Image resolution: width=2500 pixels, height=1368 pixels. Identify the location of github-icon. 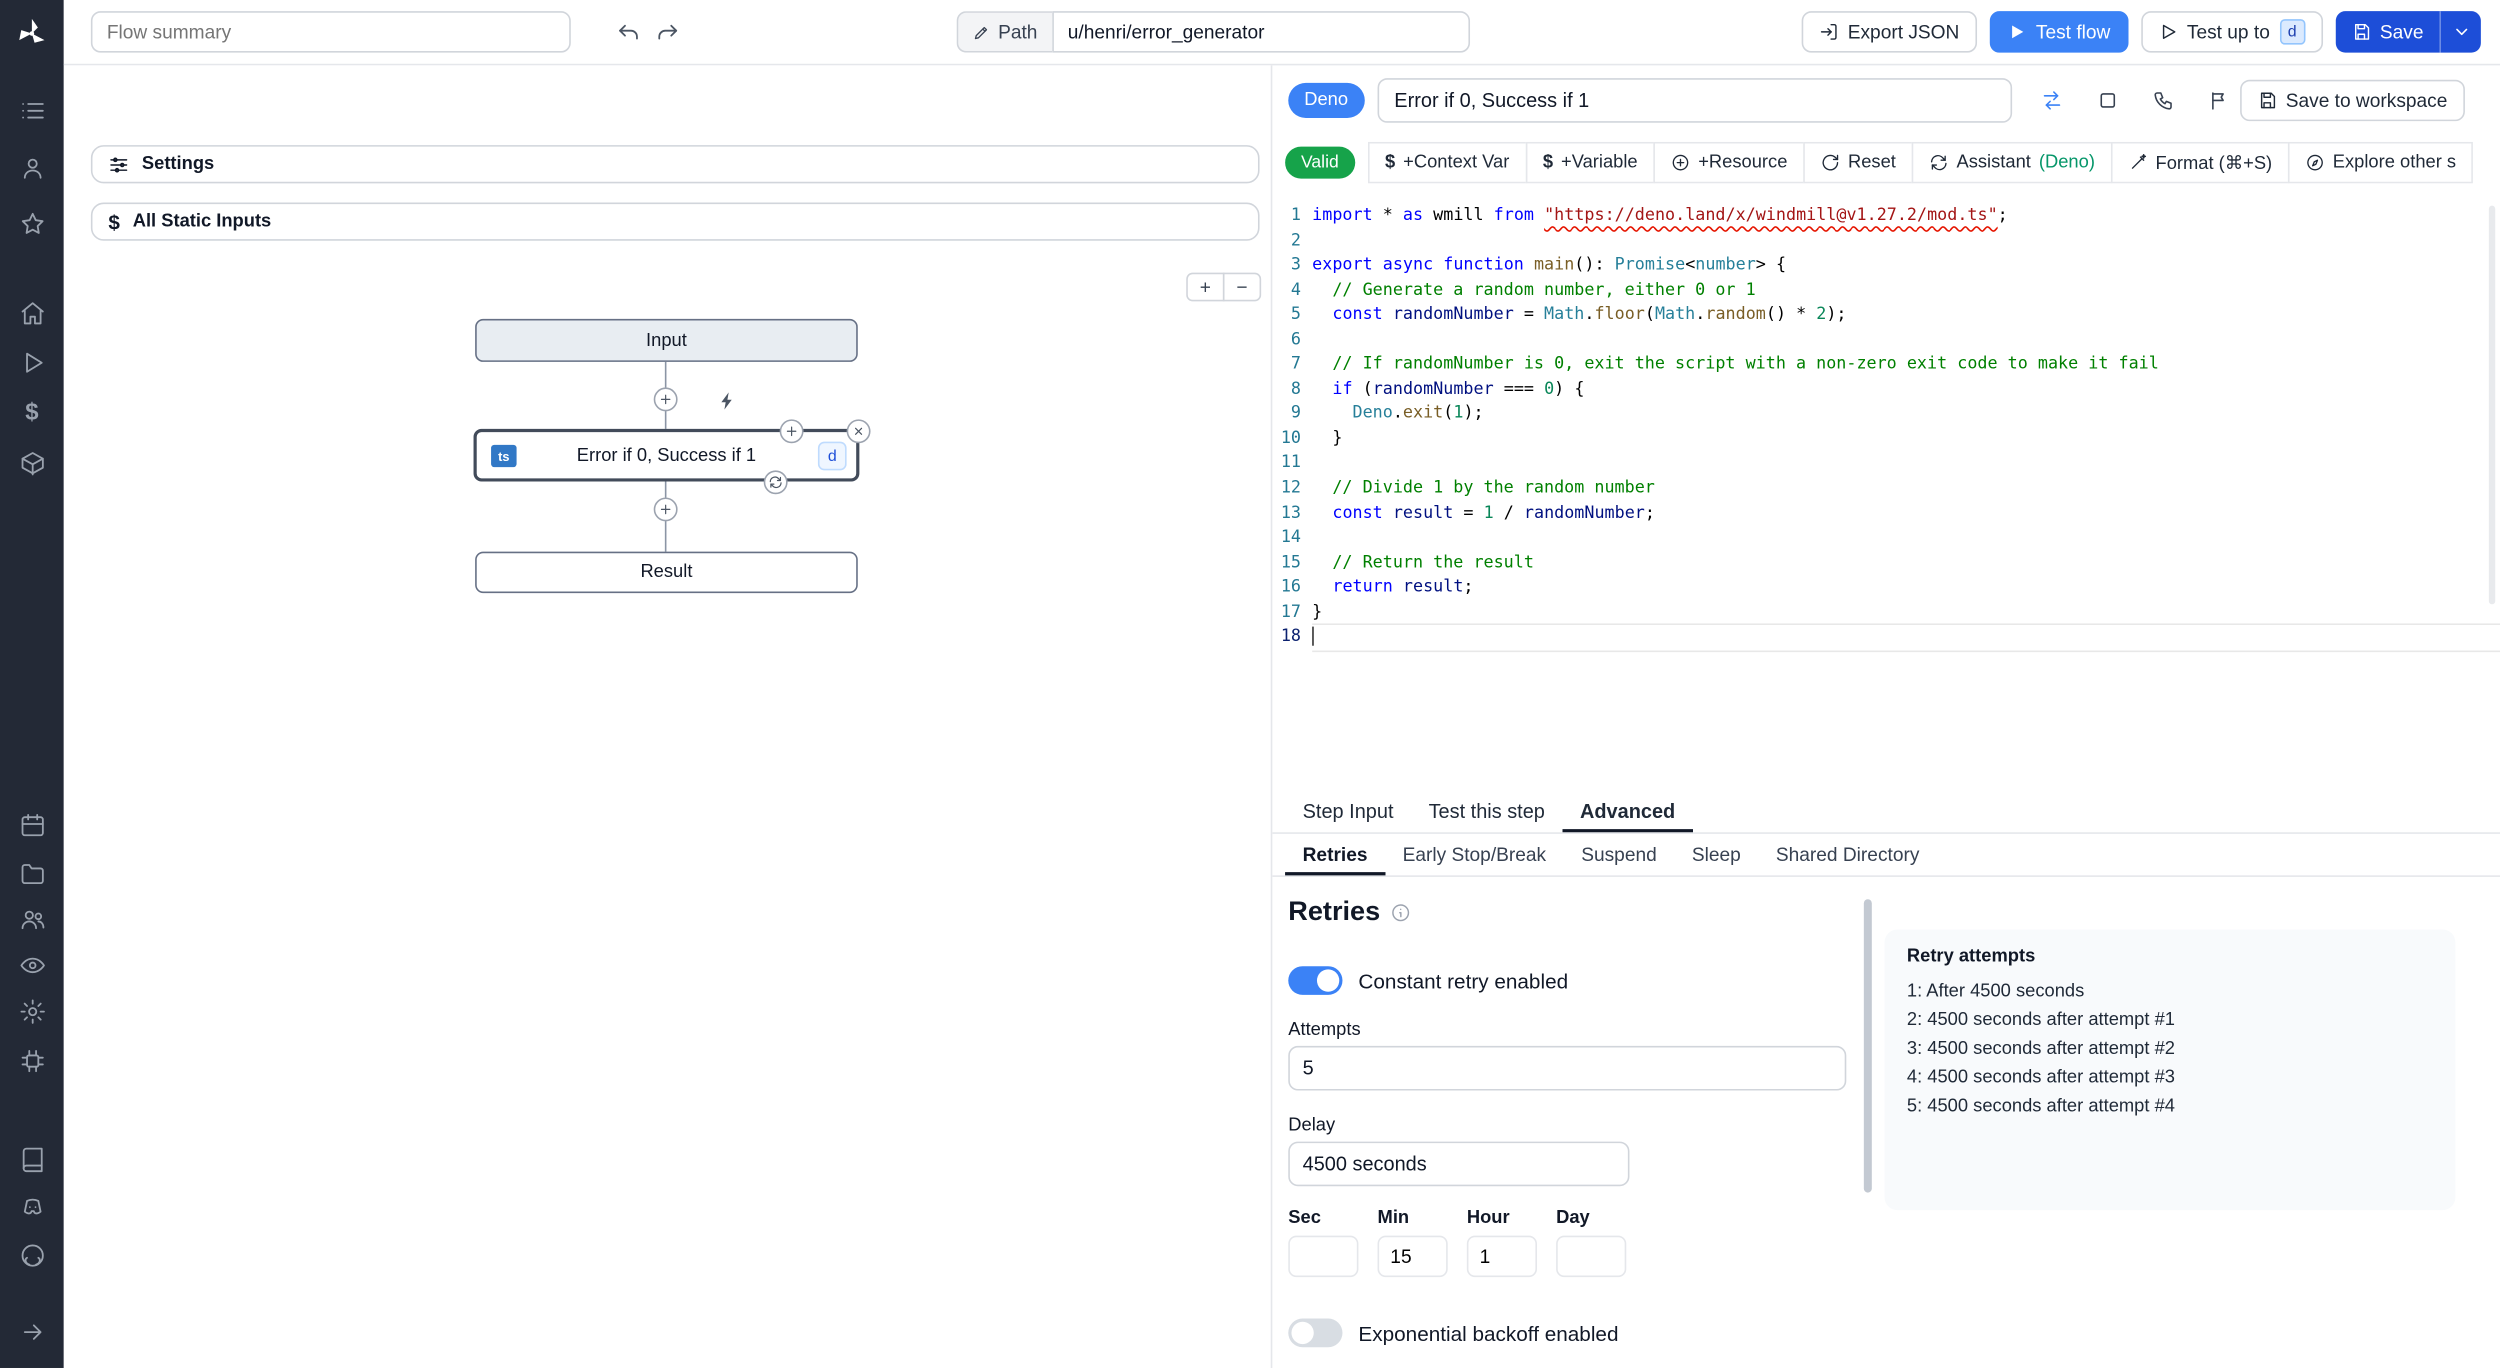
(32, 1255).